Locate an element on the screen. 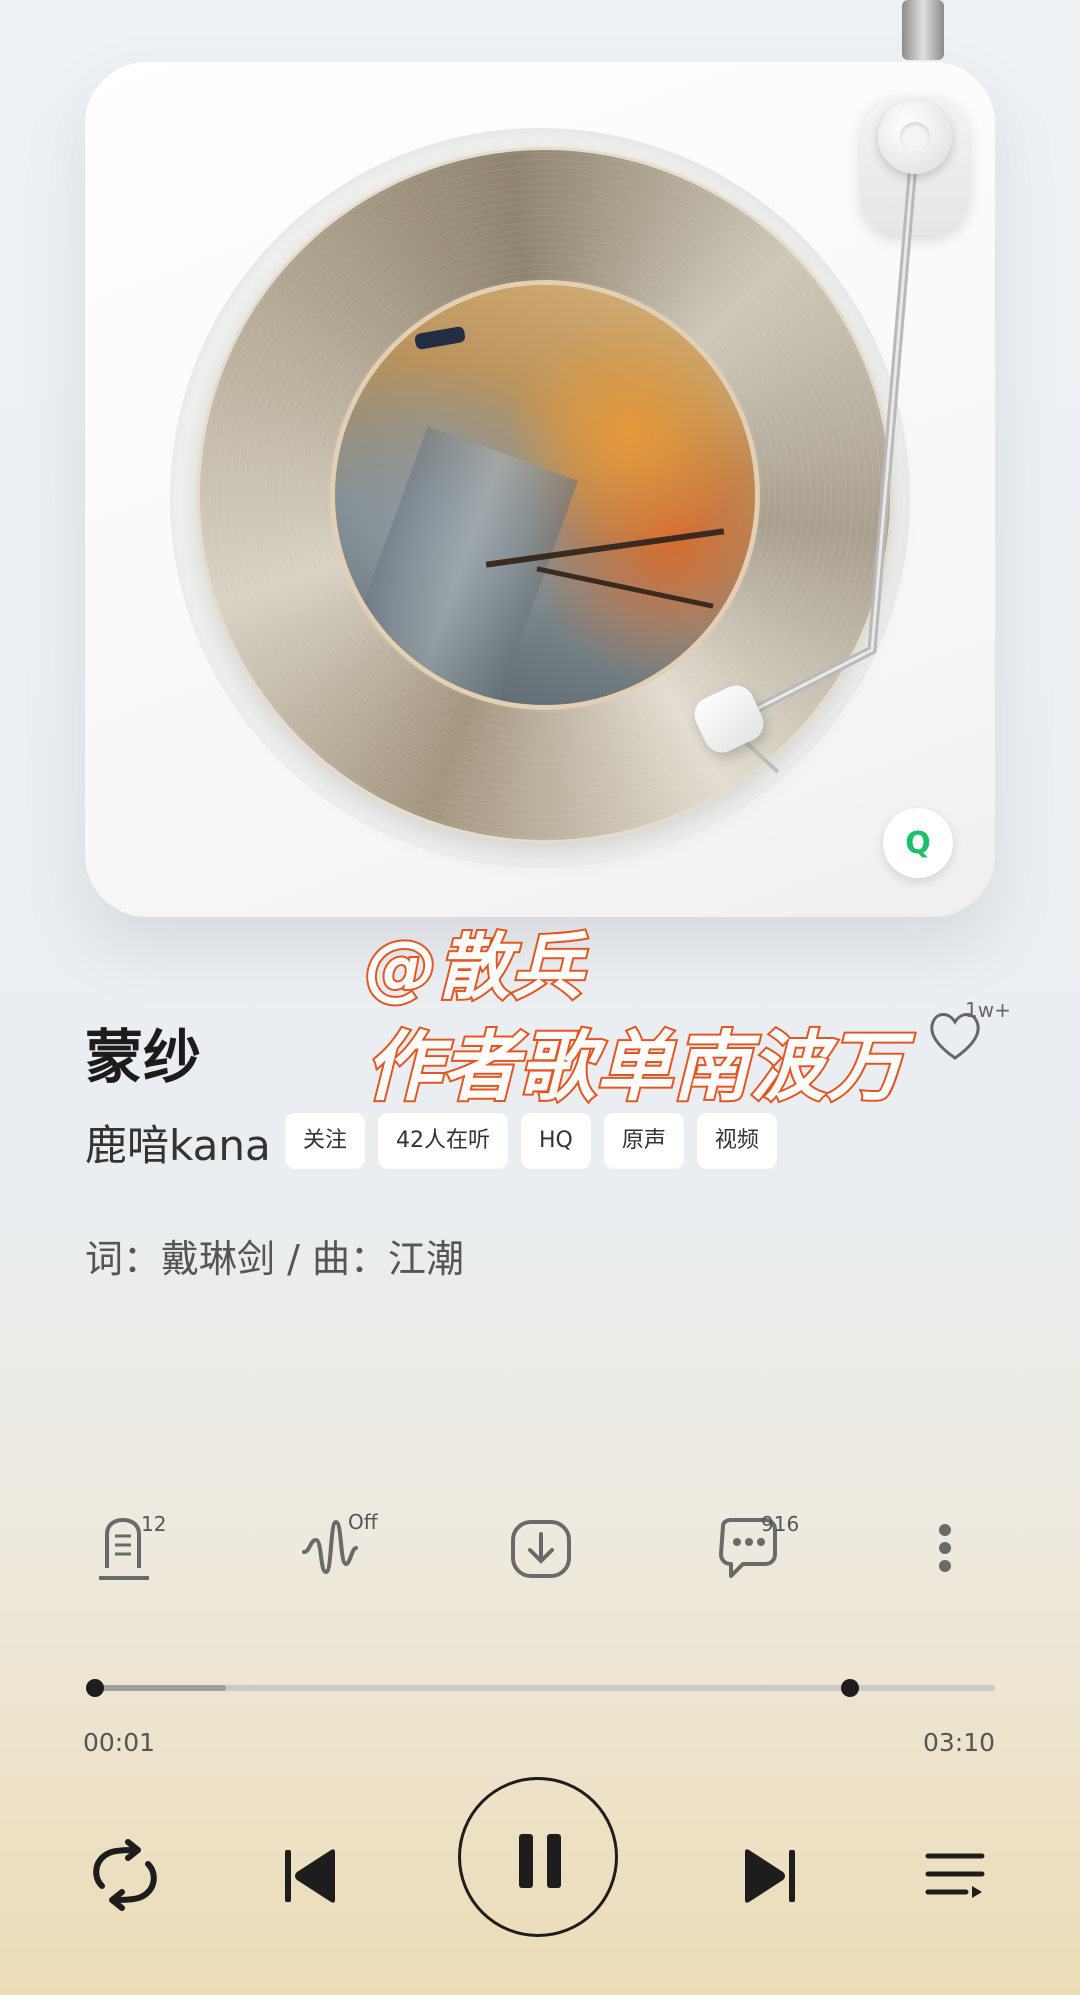 The height and width of the screenshot is (1995, 1080). previous-button is located at coordinates (310, 1875).